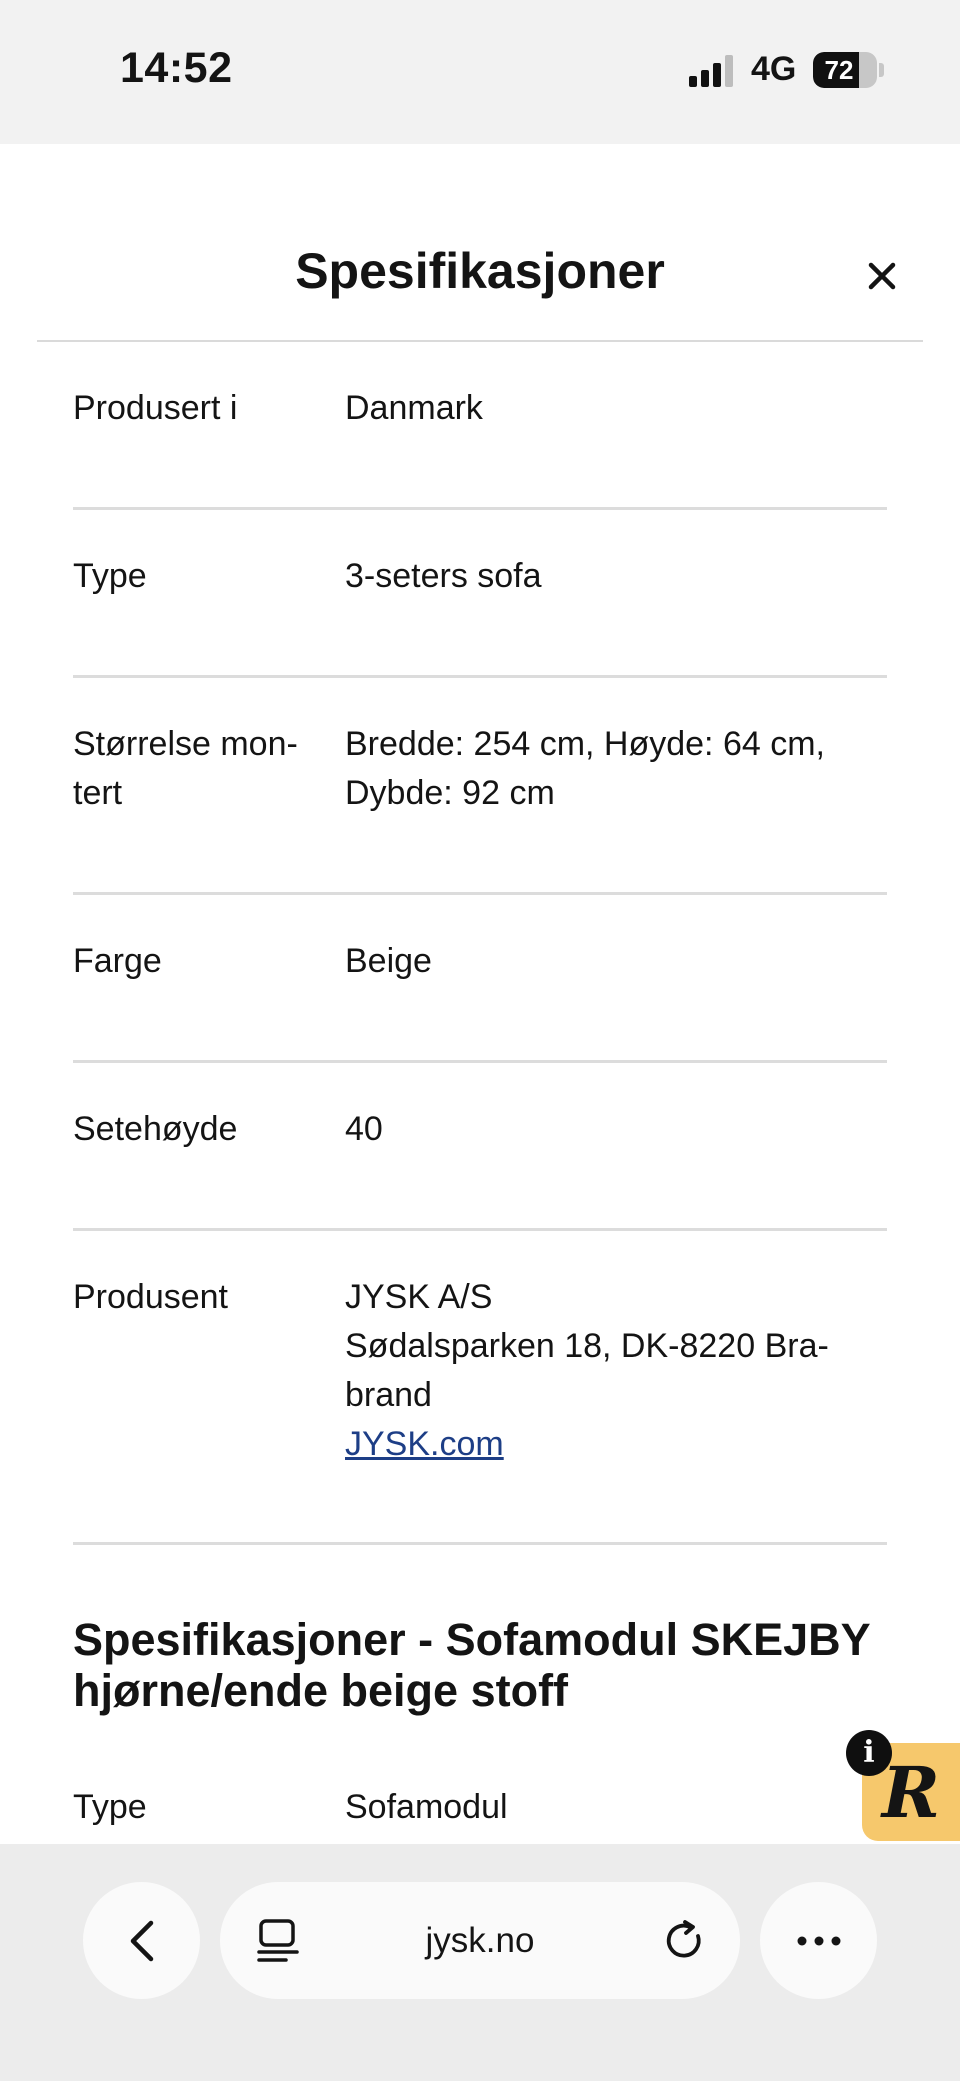 This screenshot has width=960, height=2081. I want to click on badge-logo-icon: R, so click(911, 1792).